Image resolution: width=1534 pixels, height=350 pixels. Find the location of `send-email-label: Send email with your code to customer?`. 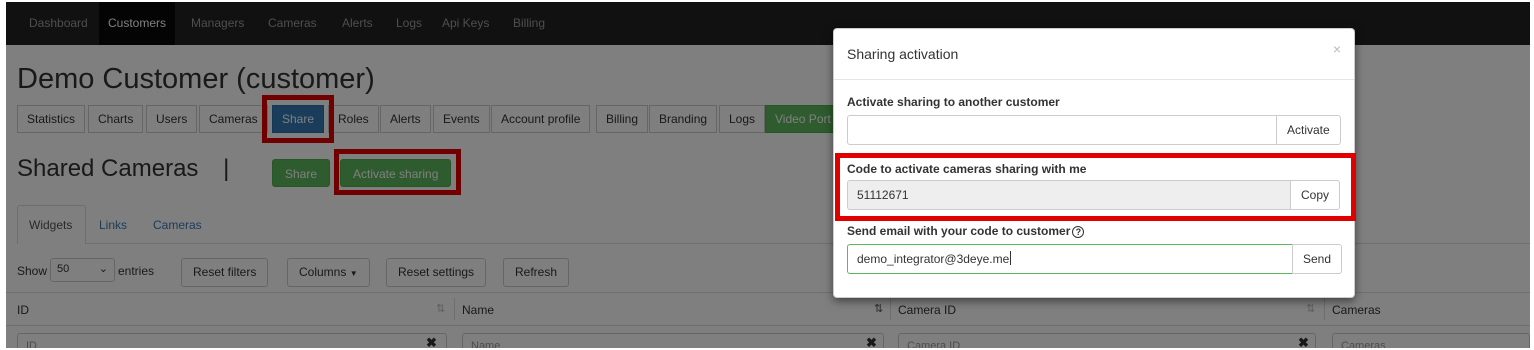

send-email-label: Send email with your code to customer? is located at coordinates (966, 231).